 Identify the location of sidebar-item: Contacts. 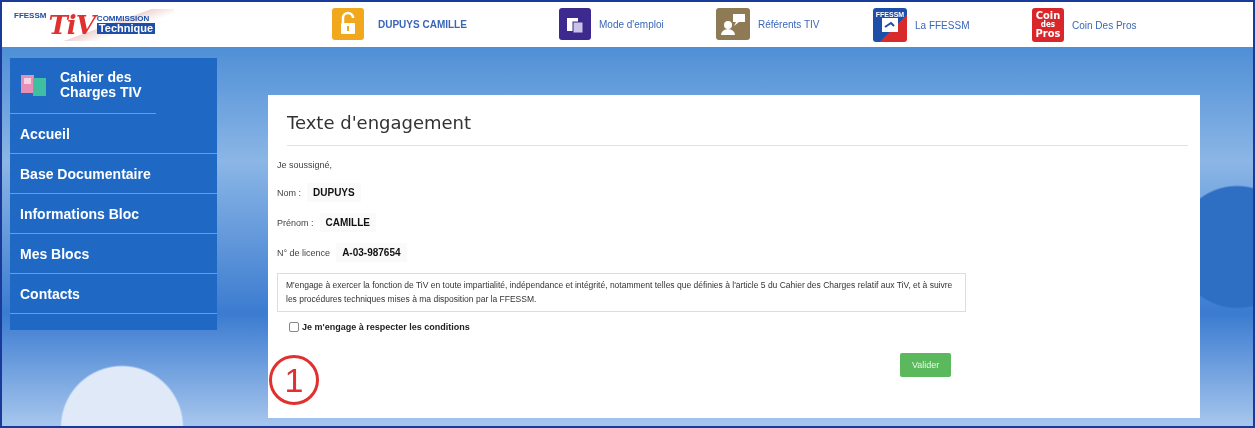
(113, 294).